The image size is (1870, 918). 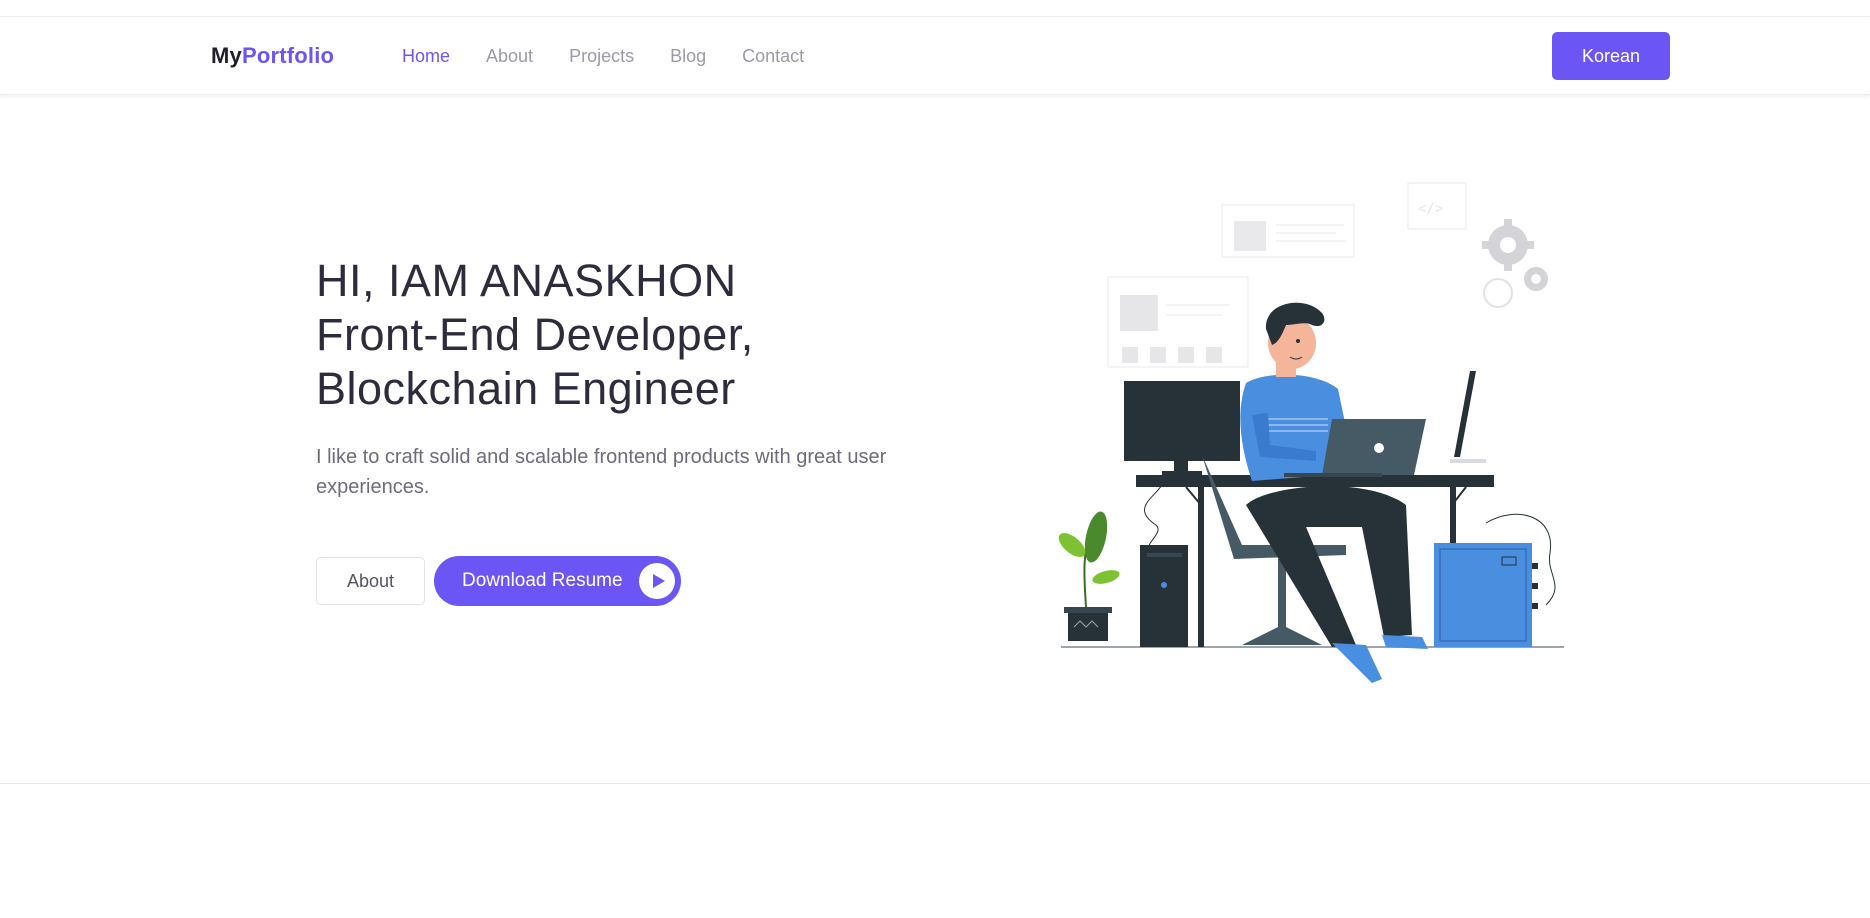 I want to click on nav-about: About, so click(x=509, y=56).